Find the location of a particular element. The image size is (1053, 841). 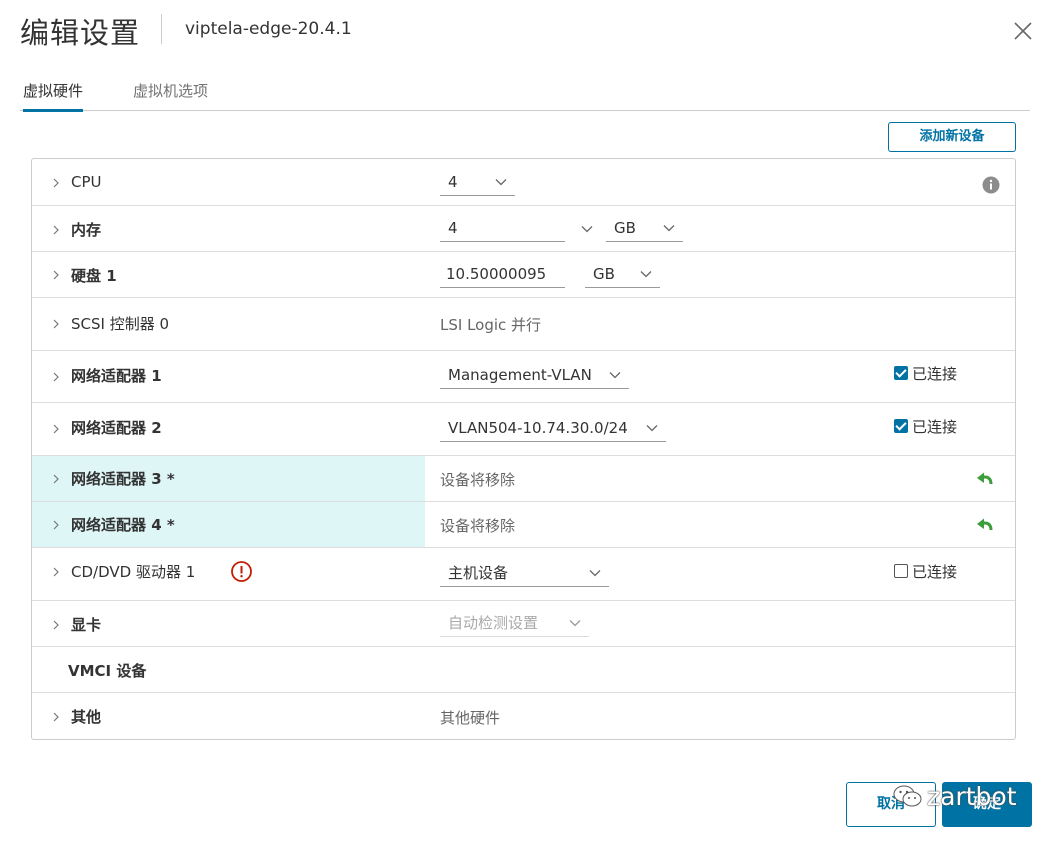

row-label: 内存 is located at coordinates (86, 230).